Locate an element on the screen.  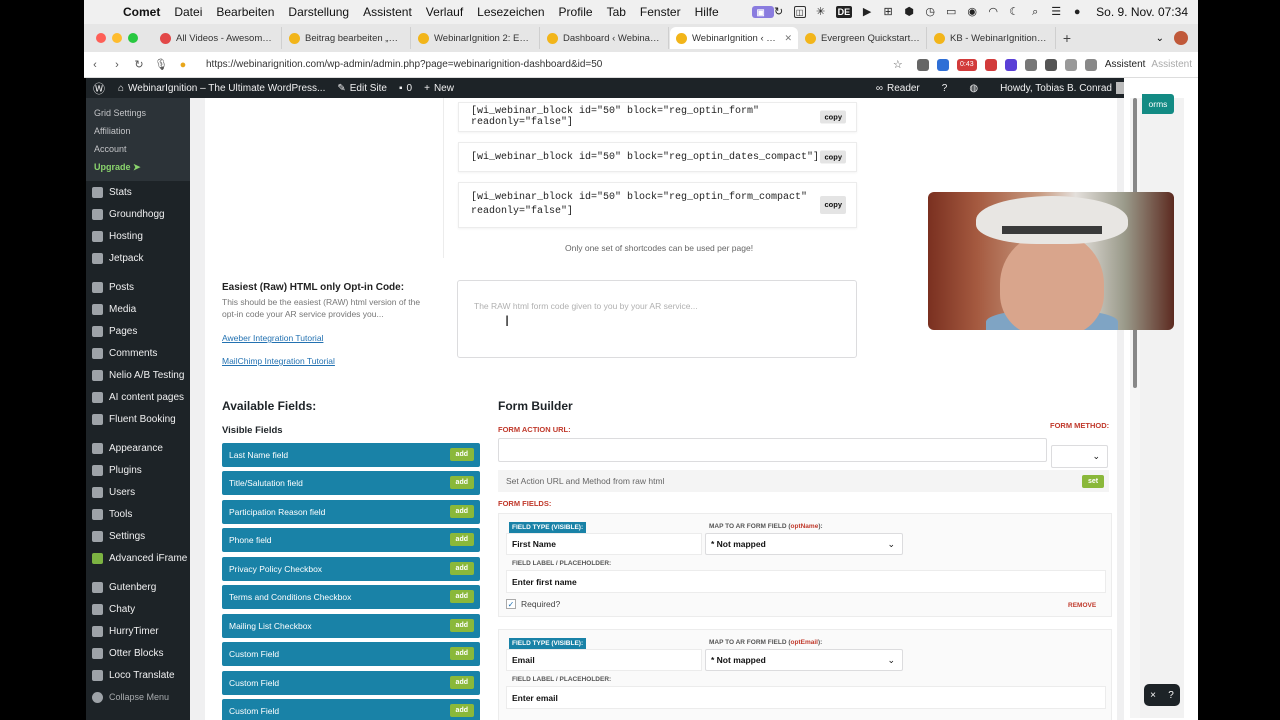
asterisk-icon: ✳ is located at coordinates (821, 12).